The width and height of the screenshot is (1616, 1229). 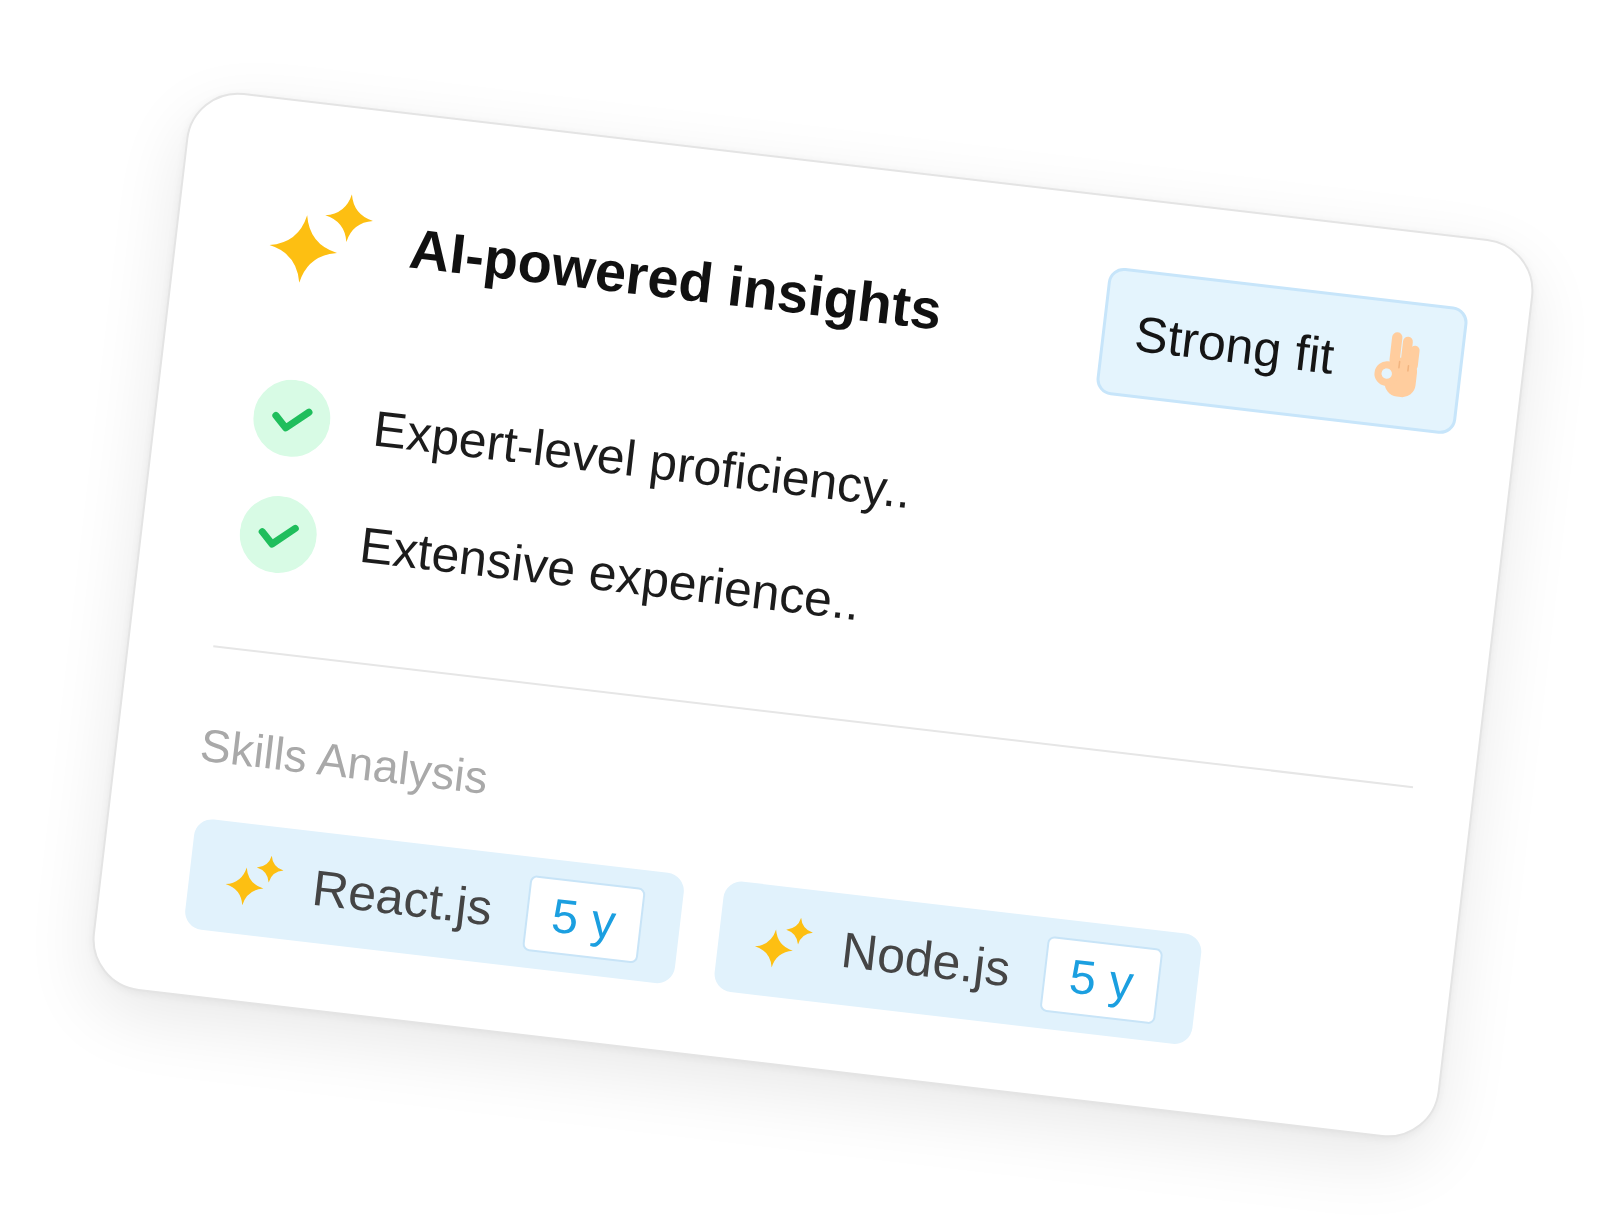 I want to click on badge-label: Strong fit, so click(x=1234, y=345).